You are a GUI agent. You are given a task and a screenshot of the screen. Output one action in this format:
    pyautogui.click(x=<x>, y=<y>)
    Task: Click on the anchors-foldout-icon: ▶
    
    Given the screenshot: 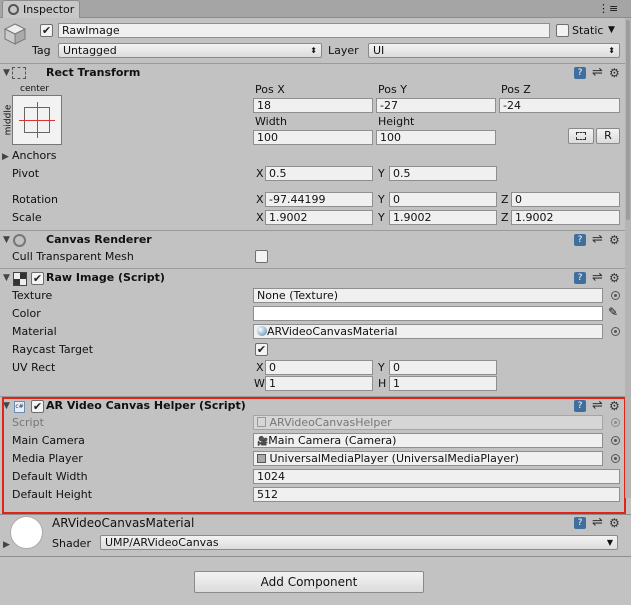 What is the action you would take?
    pyautogui.click(x=5, y=157)
    